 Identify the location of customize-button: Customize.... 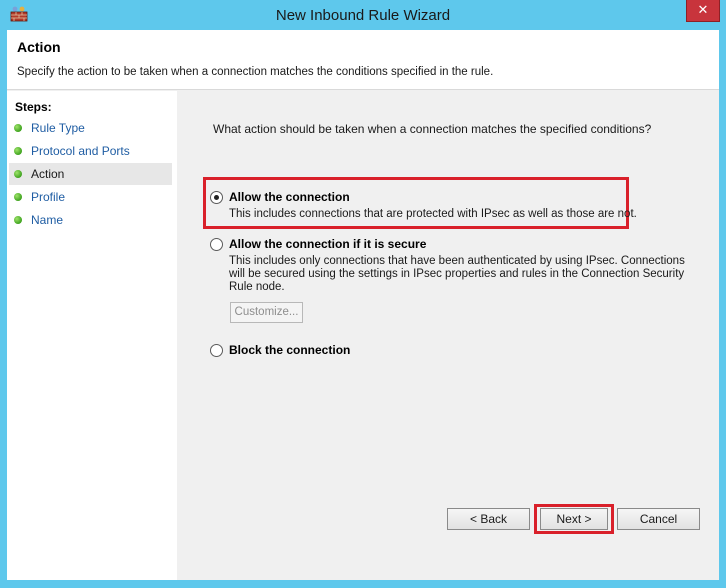
(266, 312).